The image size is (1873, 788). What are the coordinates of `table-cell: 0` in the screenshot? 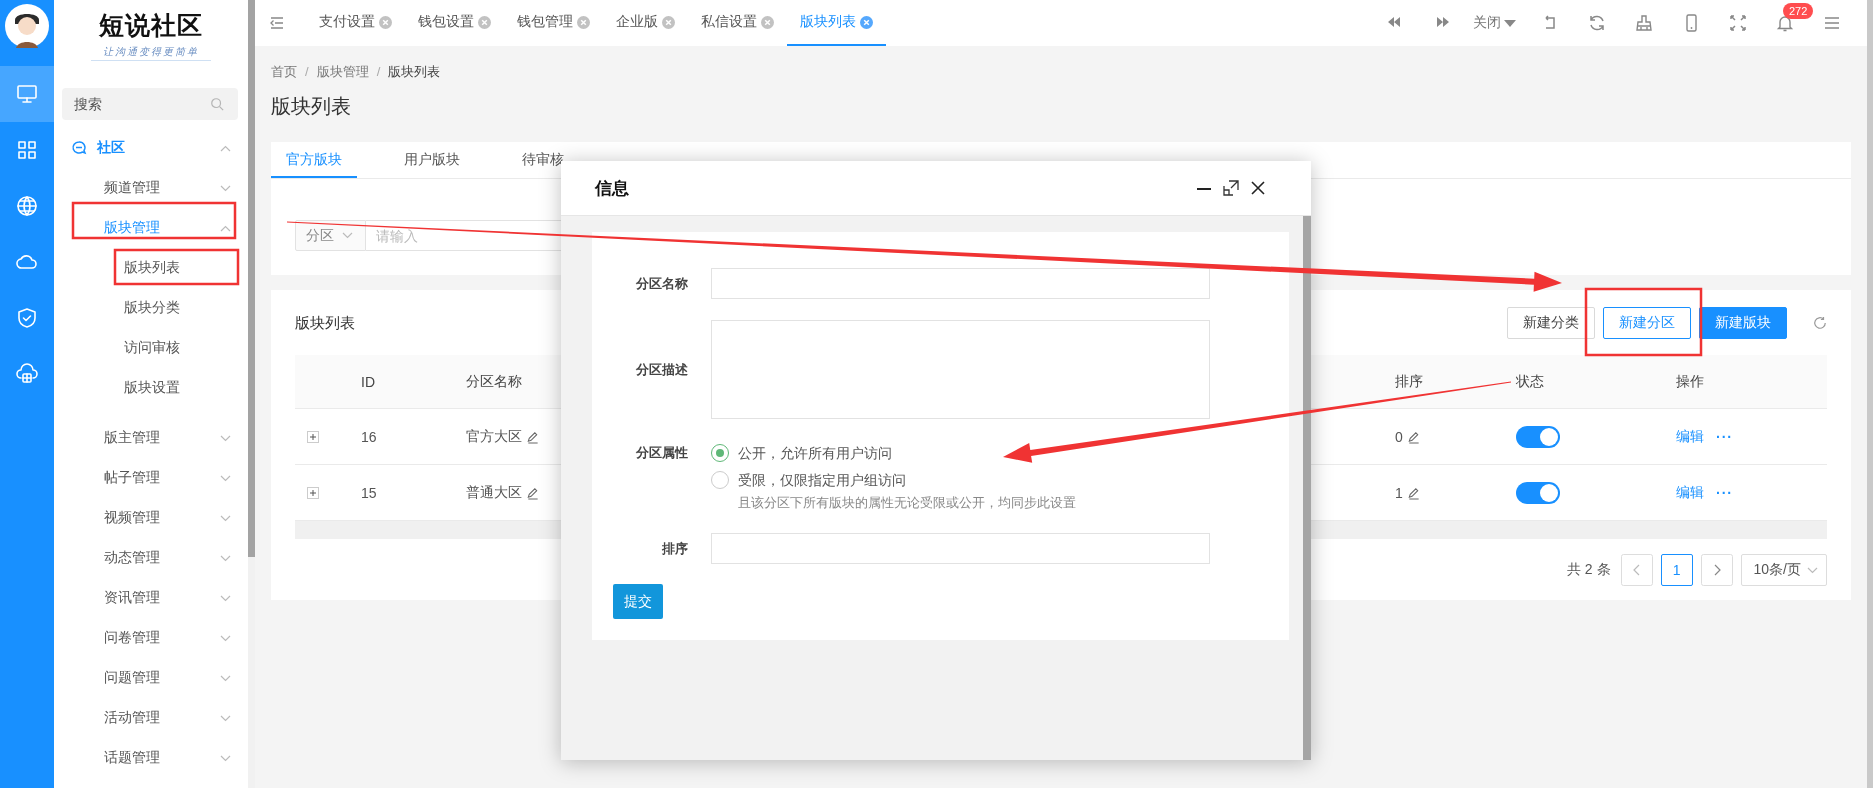 It's located at (1399, 436).